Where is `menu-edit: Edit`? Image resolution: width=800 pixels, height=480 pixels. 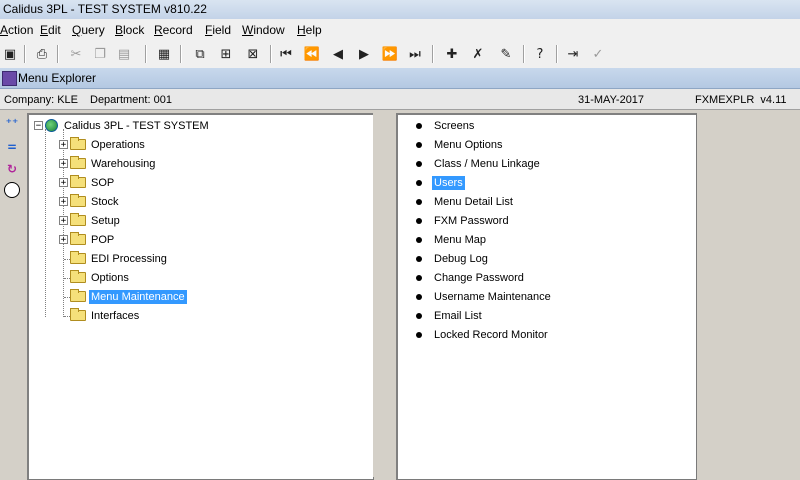
menu-edit: Edit is located at coordinates (50, 30).